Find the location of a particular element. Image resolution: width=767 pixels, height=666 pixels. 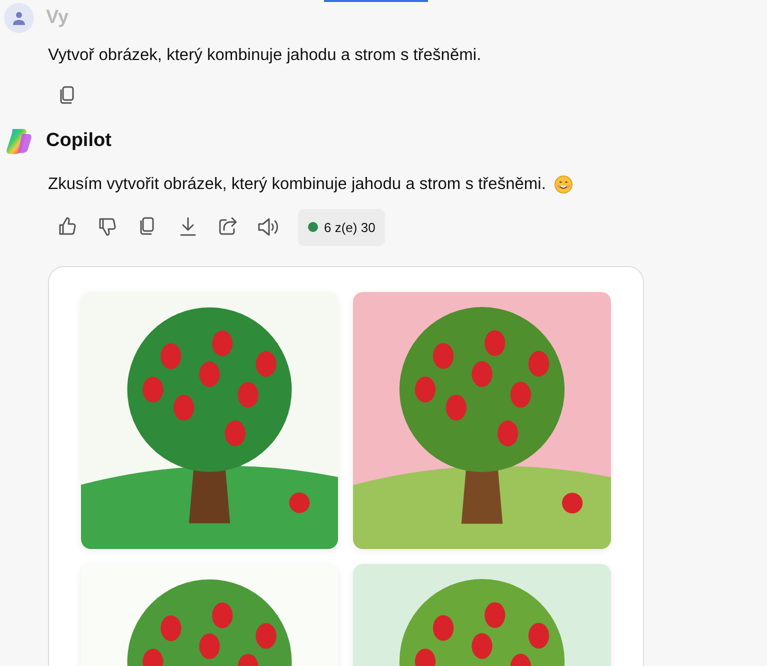

user-avatar is located at coordinates (19, 18).